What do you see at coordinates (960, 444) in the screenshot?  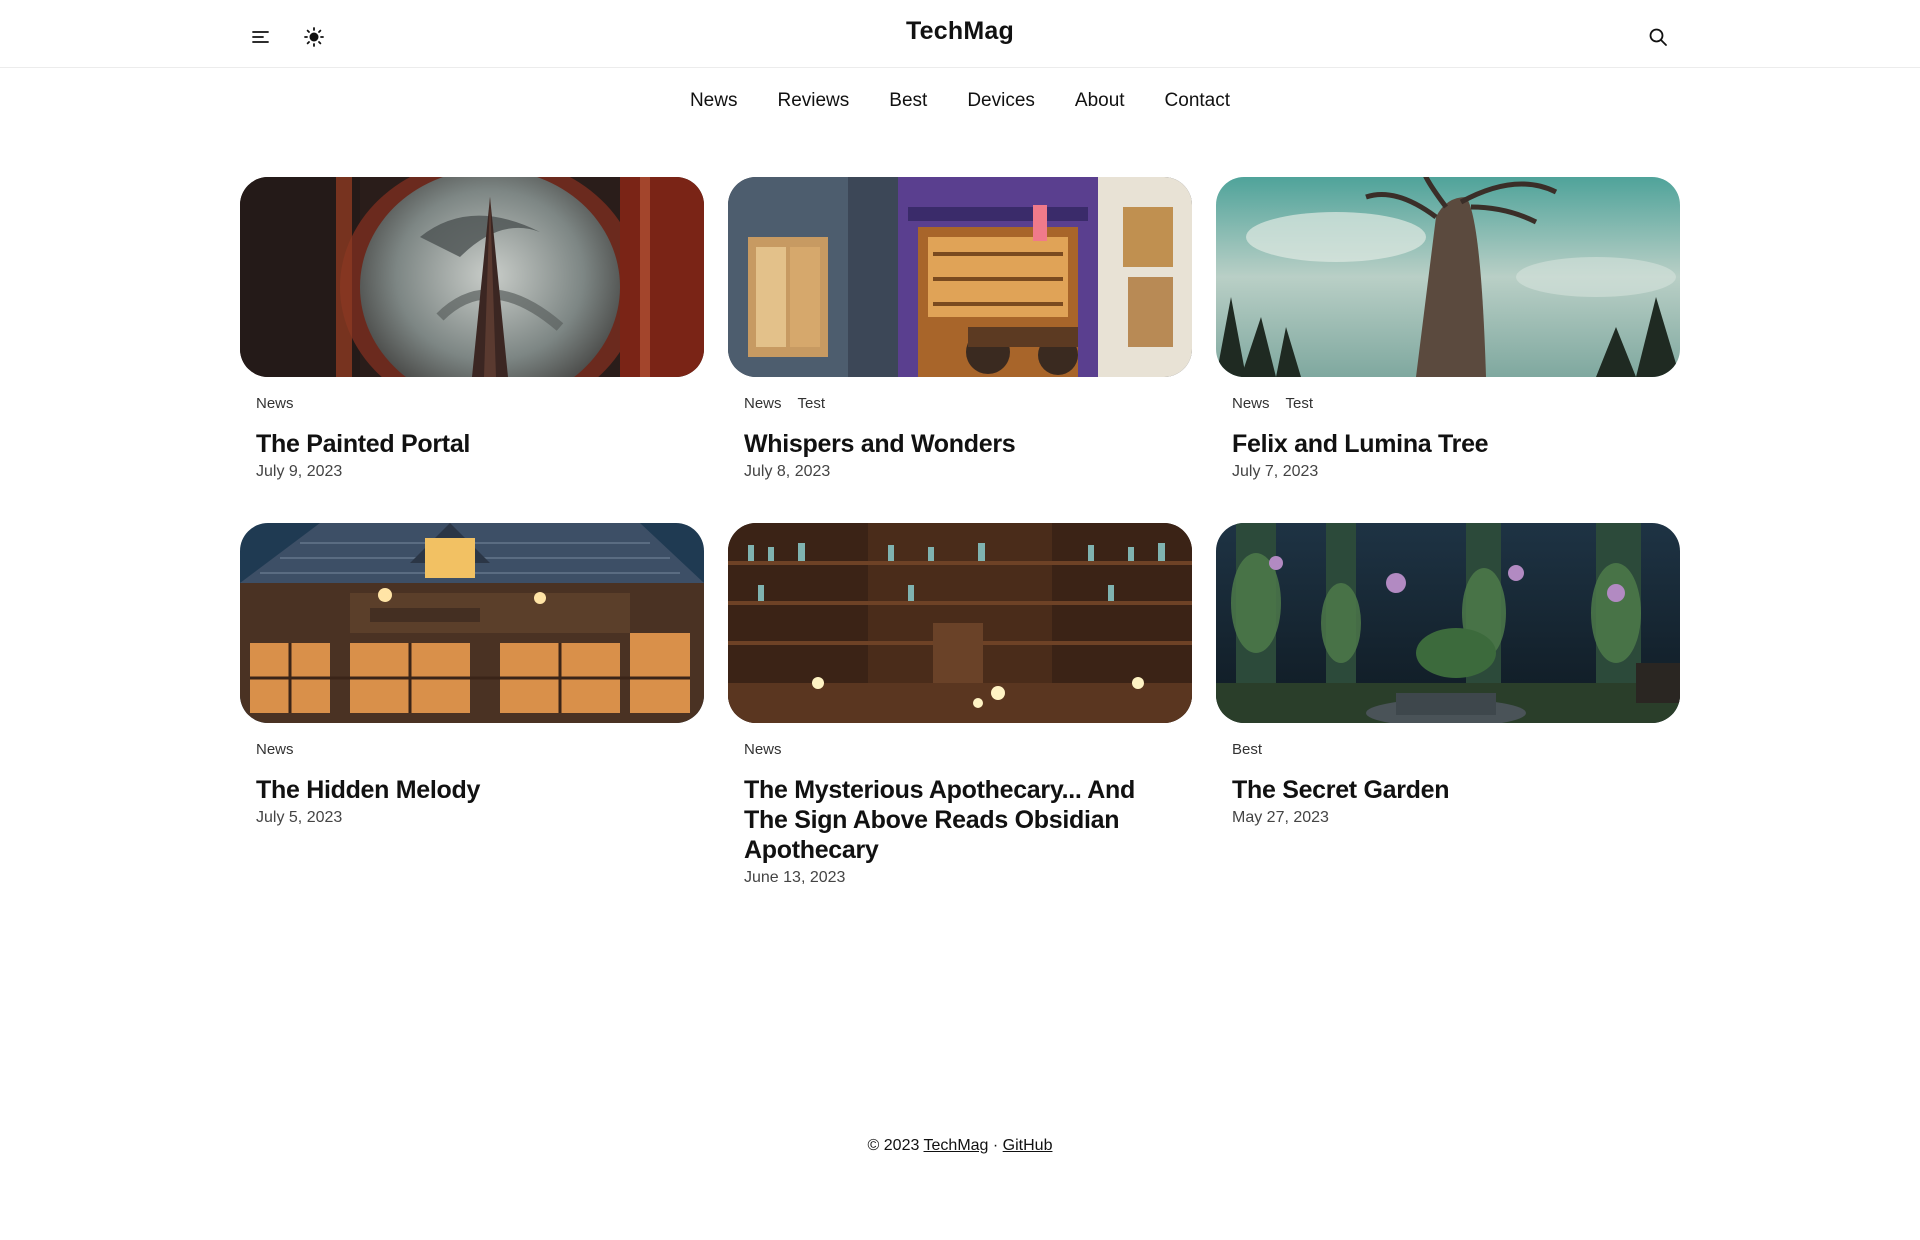 I see `post-title: Whispers and Wonders` at bounding box center [960, 444].